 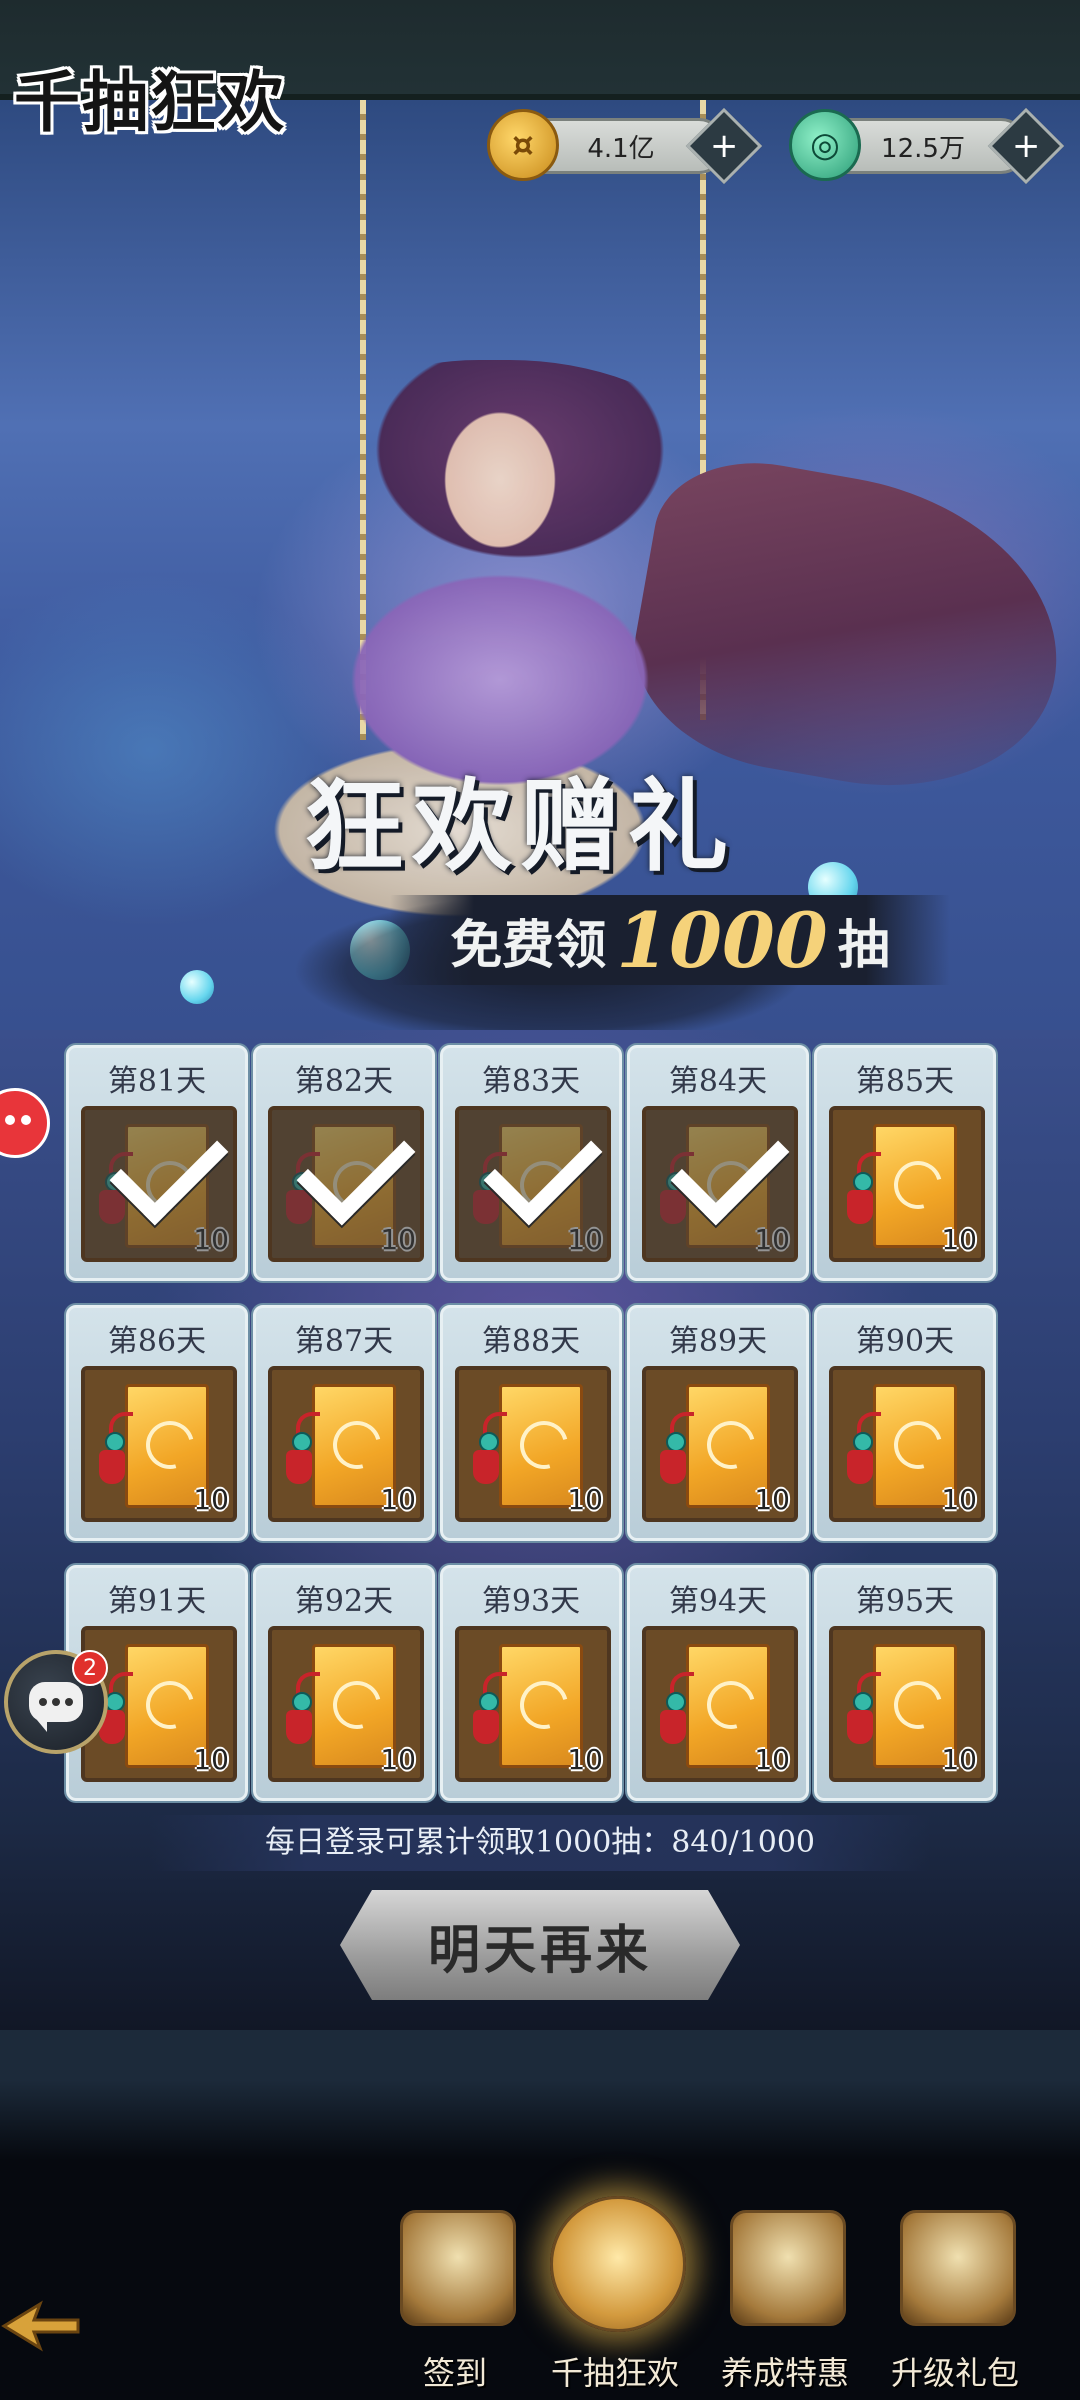 I want to click on reward-card: 第87天 10, so click(x=344, y=1423).